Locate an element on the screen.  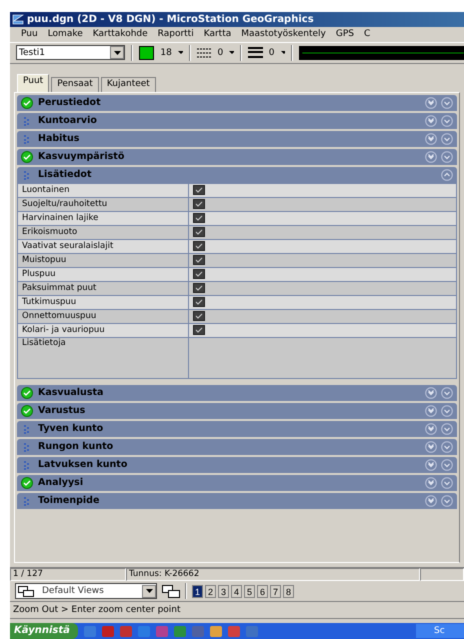
line-weight-icon is located at coordinates (255, 52).